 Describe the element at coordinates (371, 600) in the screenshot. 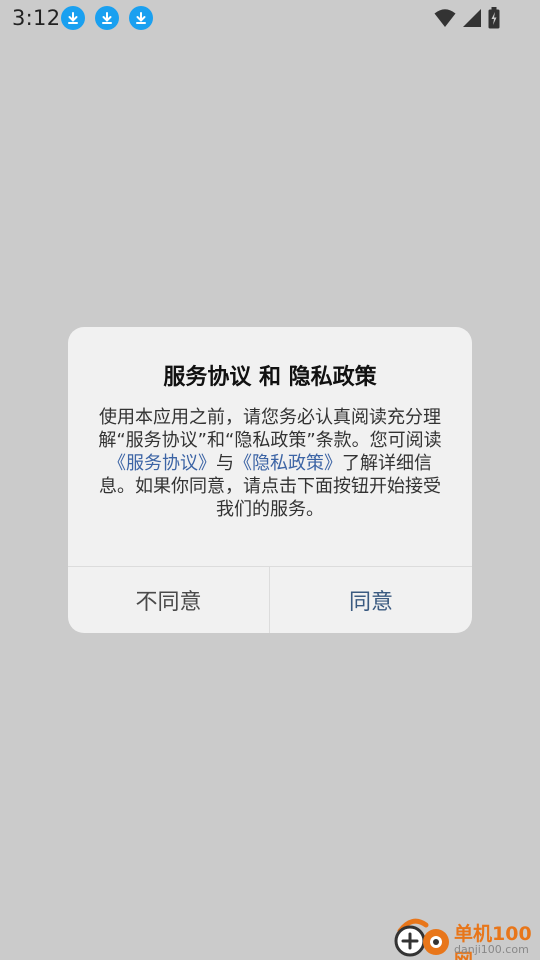

I see `agree-button: 同意` at that location.